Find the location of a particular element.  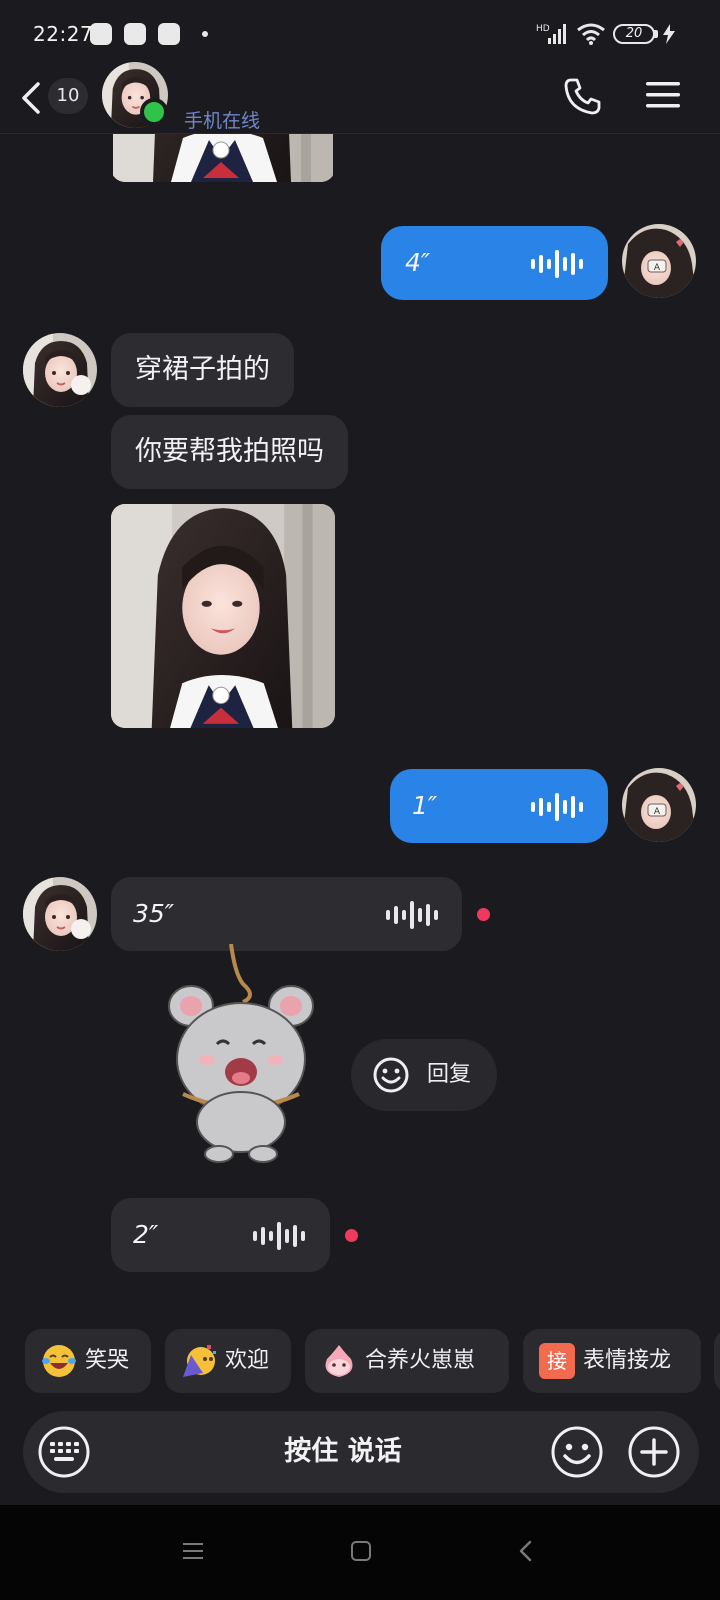

reply-label: 回复 is located at coordinates (449, 1074).